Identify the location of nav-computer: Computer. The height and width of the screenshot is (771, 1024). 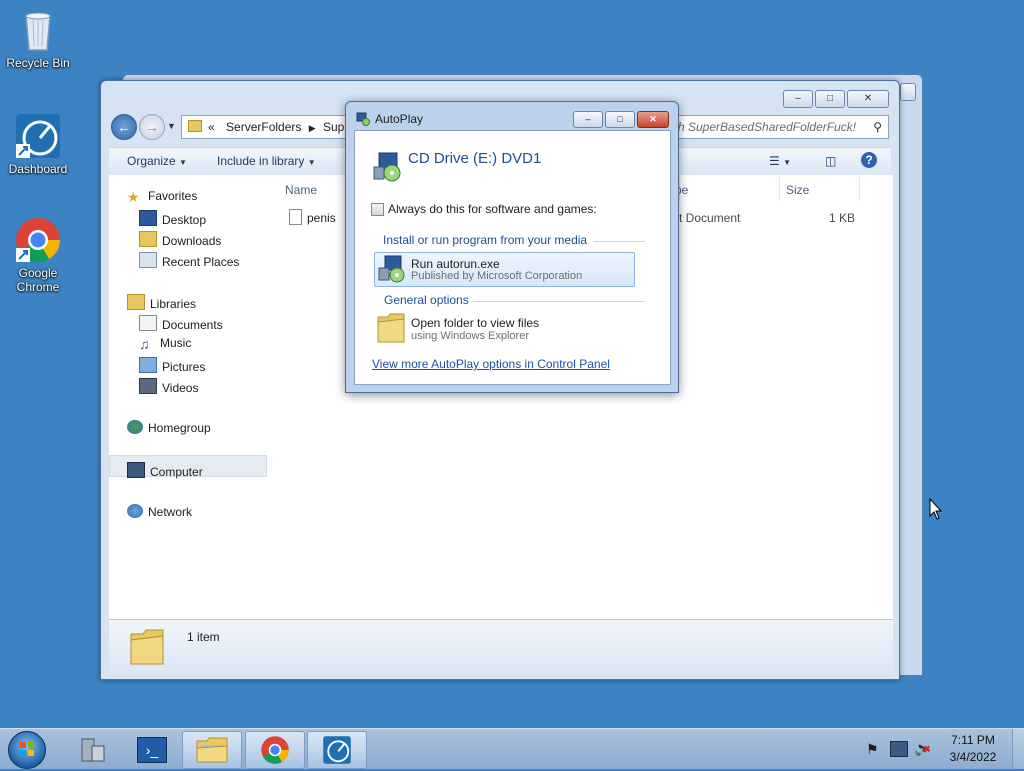
(165, 470).